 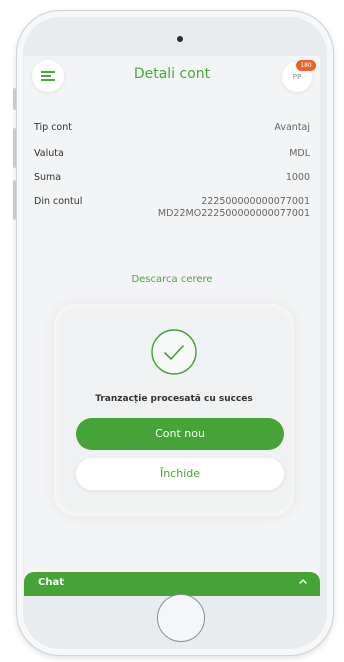 I want to click on detail-label: Valuta, so click(x=49, y=153).